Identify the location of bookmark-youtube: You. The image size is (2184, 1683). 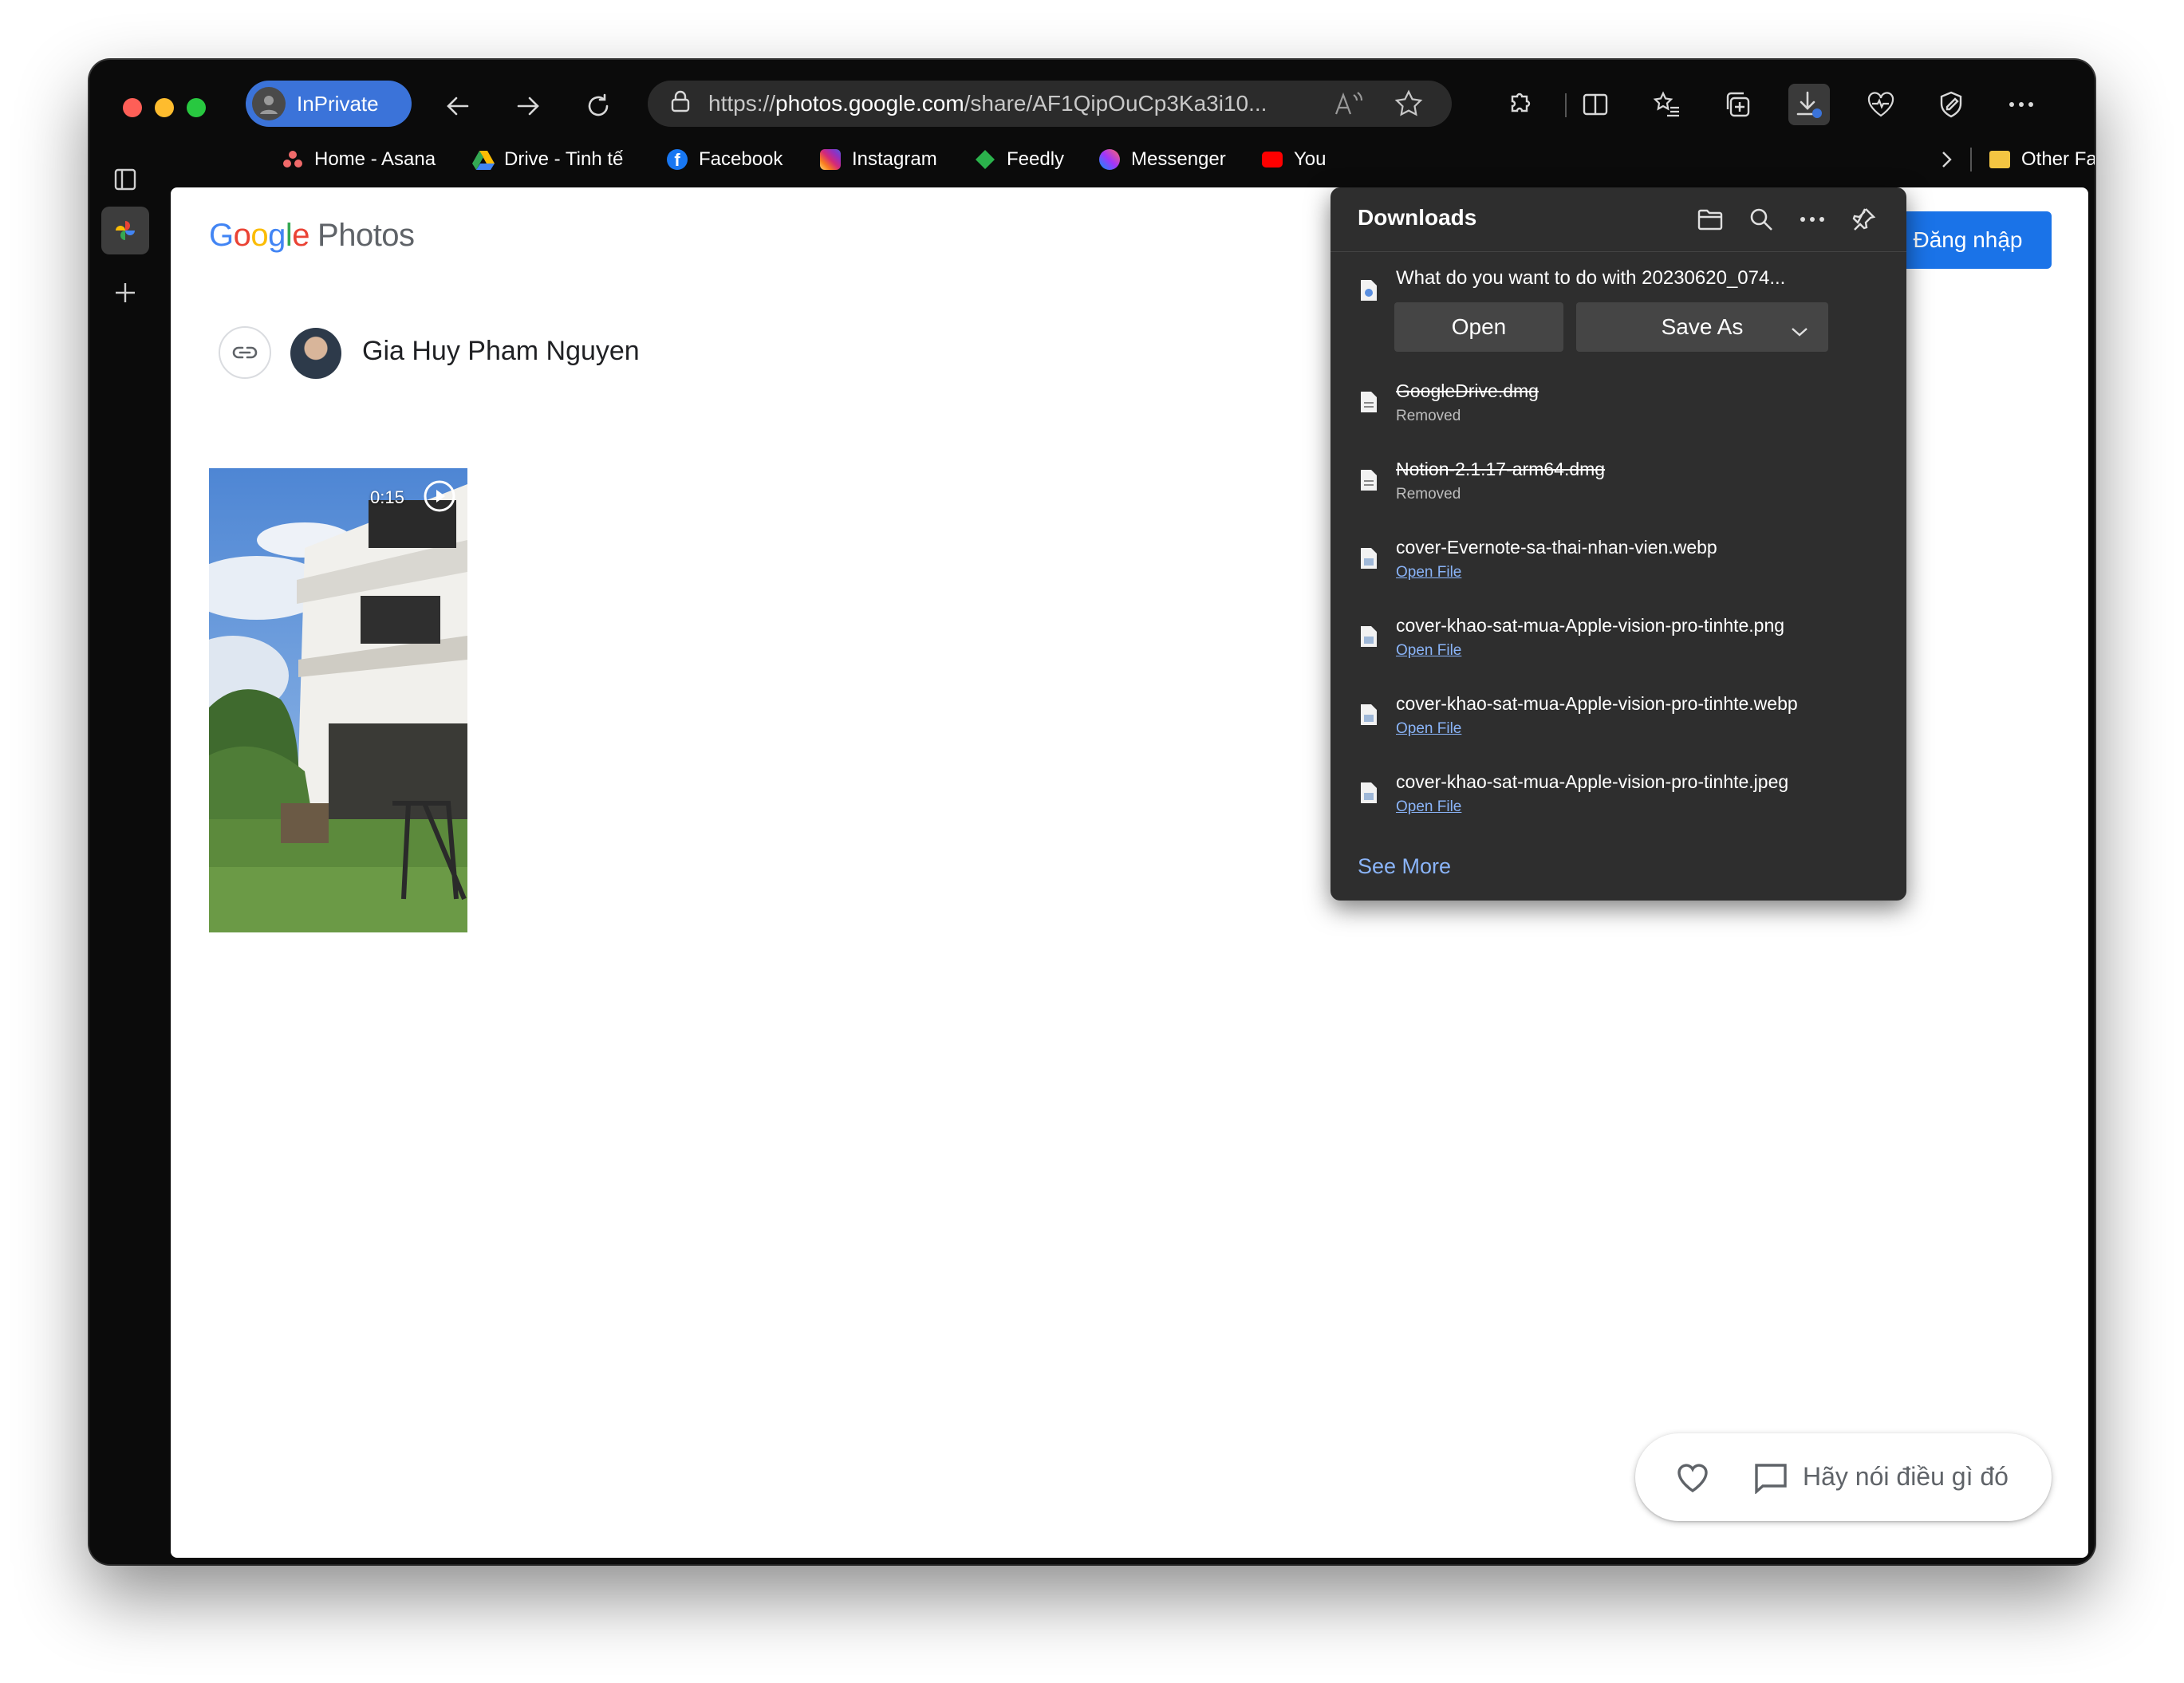
(1294, 159).